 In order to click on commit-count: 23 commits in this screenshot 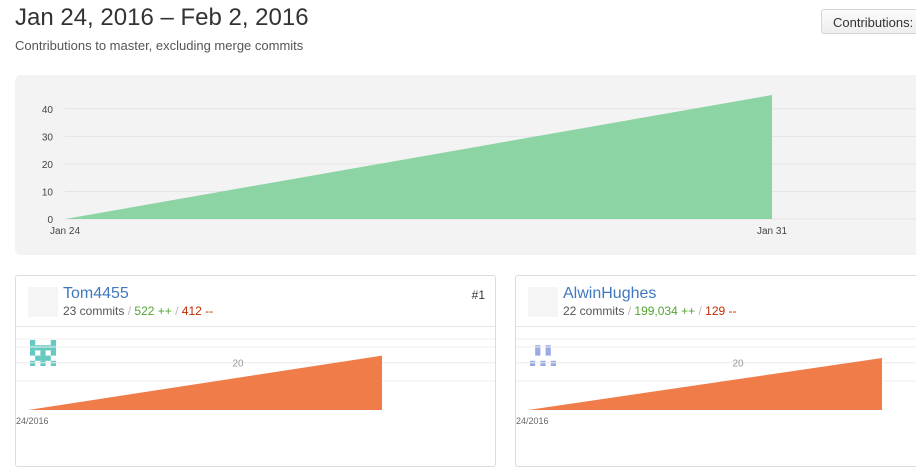, I will do `click(93, 311)`.